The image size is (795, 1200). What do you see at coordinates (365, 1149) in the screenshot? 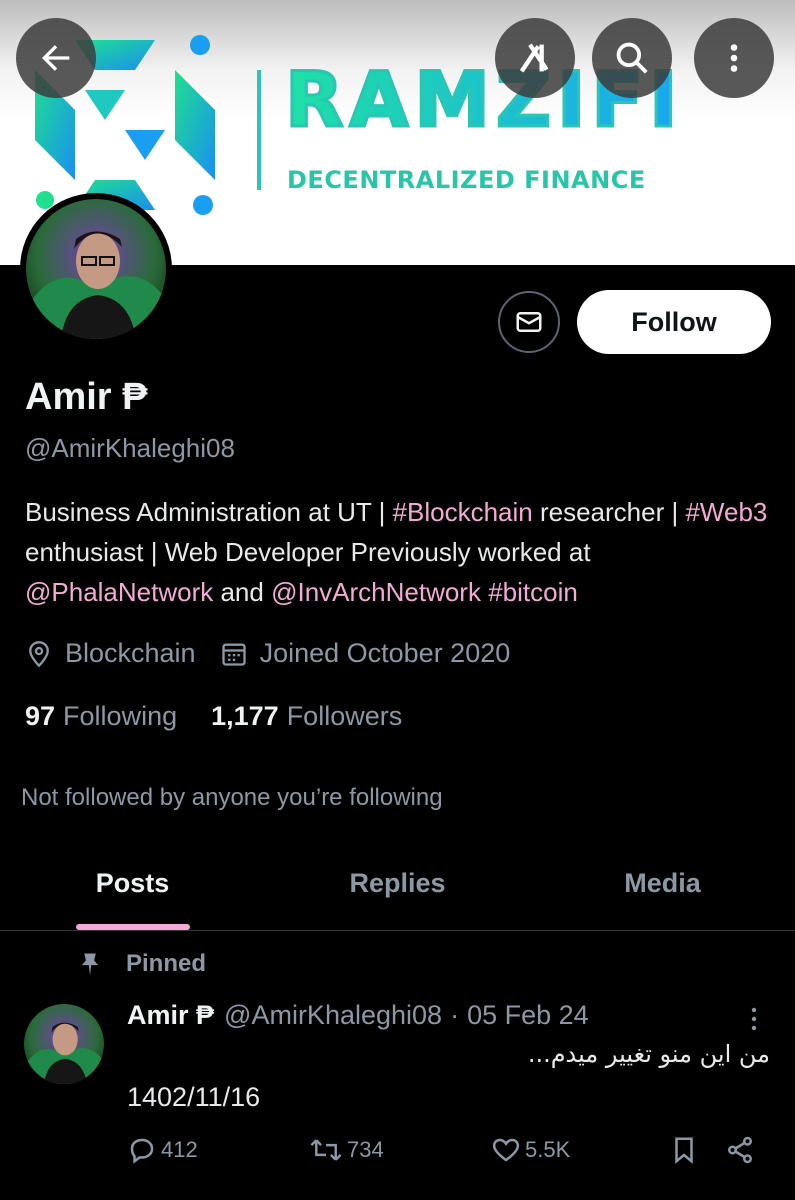
I see `repost-count: 734` at bounding box center [365, 1149].